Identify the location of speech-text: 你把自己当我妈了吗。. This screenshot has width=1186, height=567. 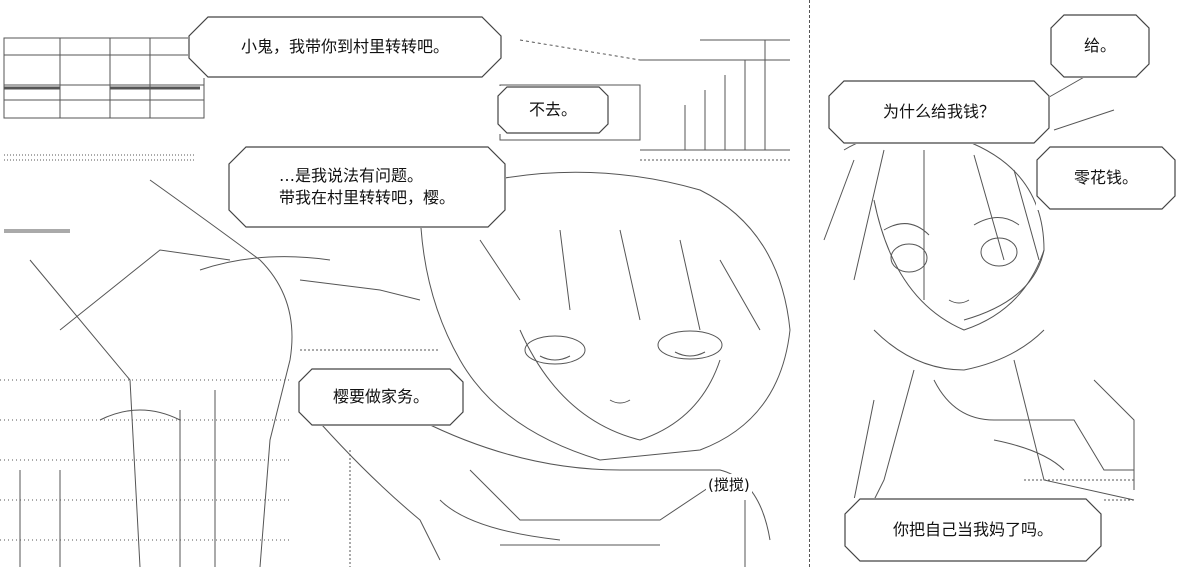
(972, 530).